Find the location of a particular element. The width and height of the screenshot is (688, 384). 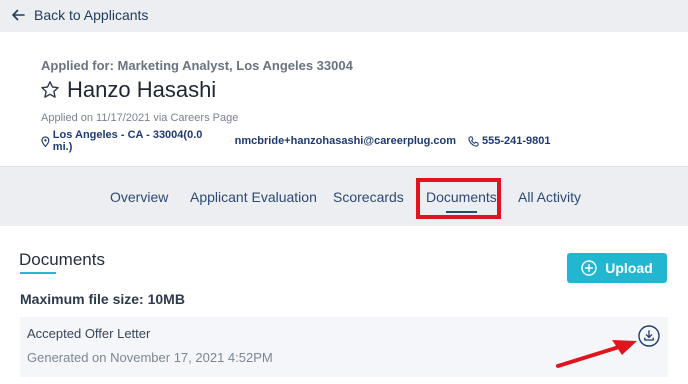

phone-link: 555-241-9801 is located at coordinates (509, 141).